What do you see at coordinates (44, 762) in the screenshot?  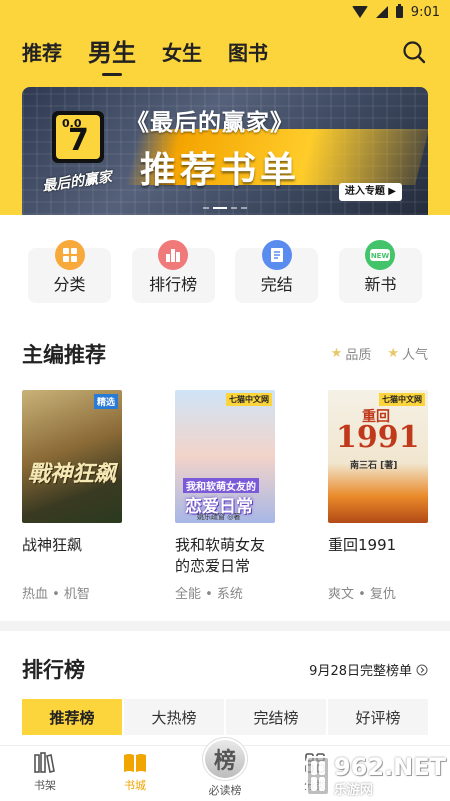 I see `bookshelf-icon` at bounding box center [44, 762].